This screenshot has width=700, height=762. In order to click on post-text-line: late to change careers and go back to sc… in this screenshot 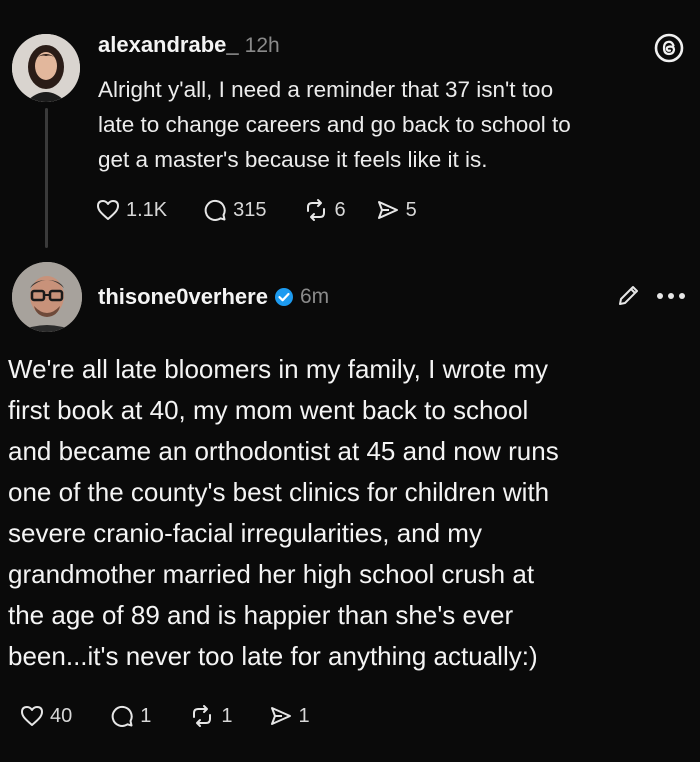, I will do `click(334, 124)`.